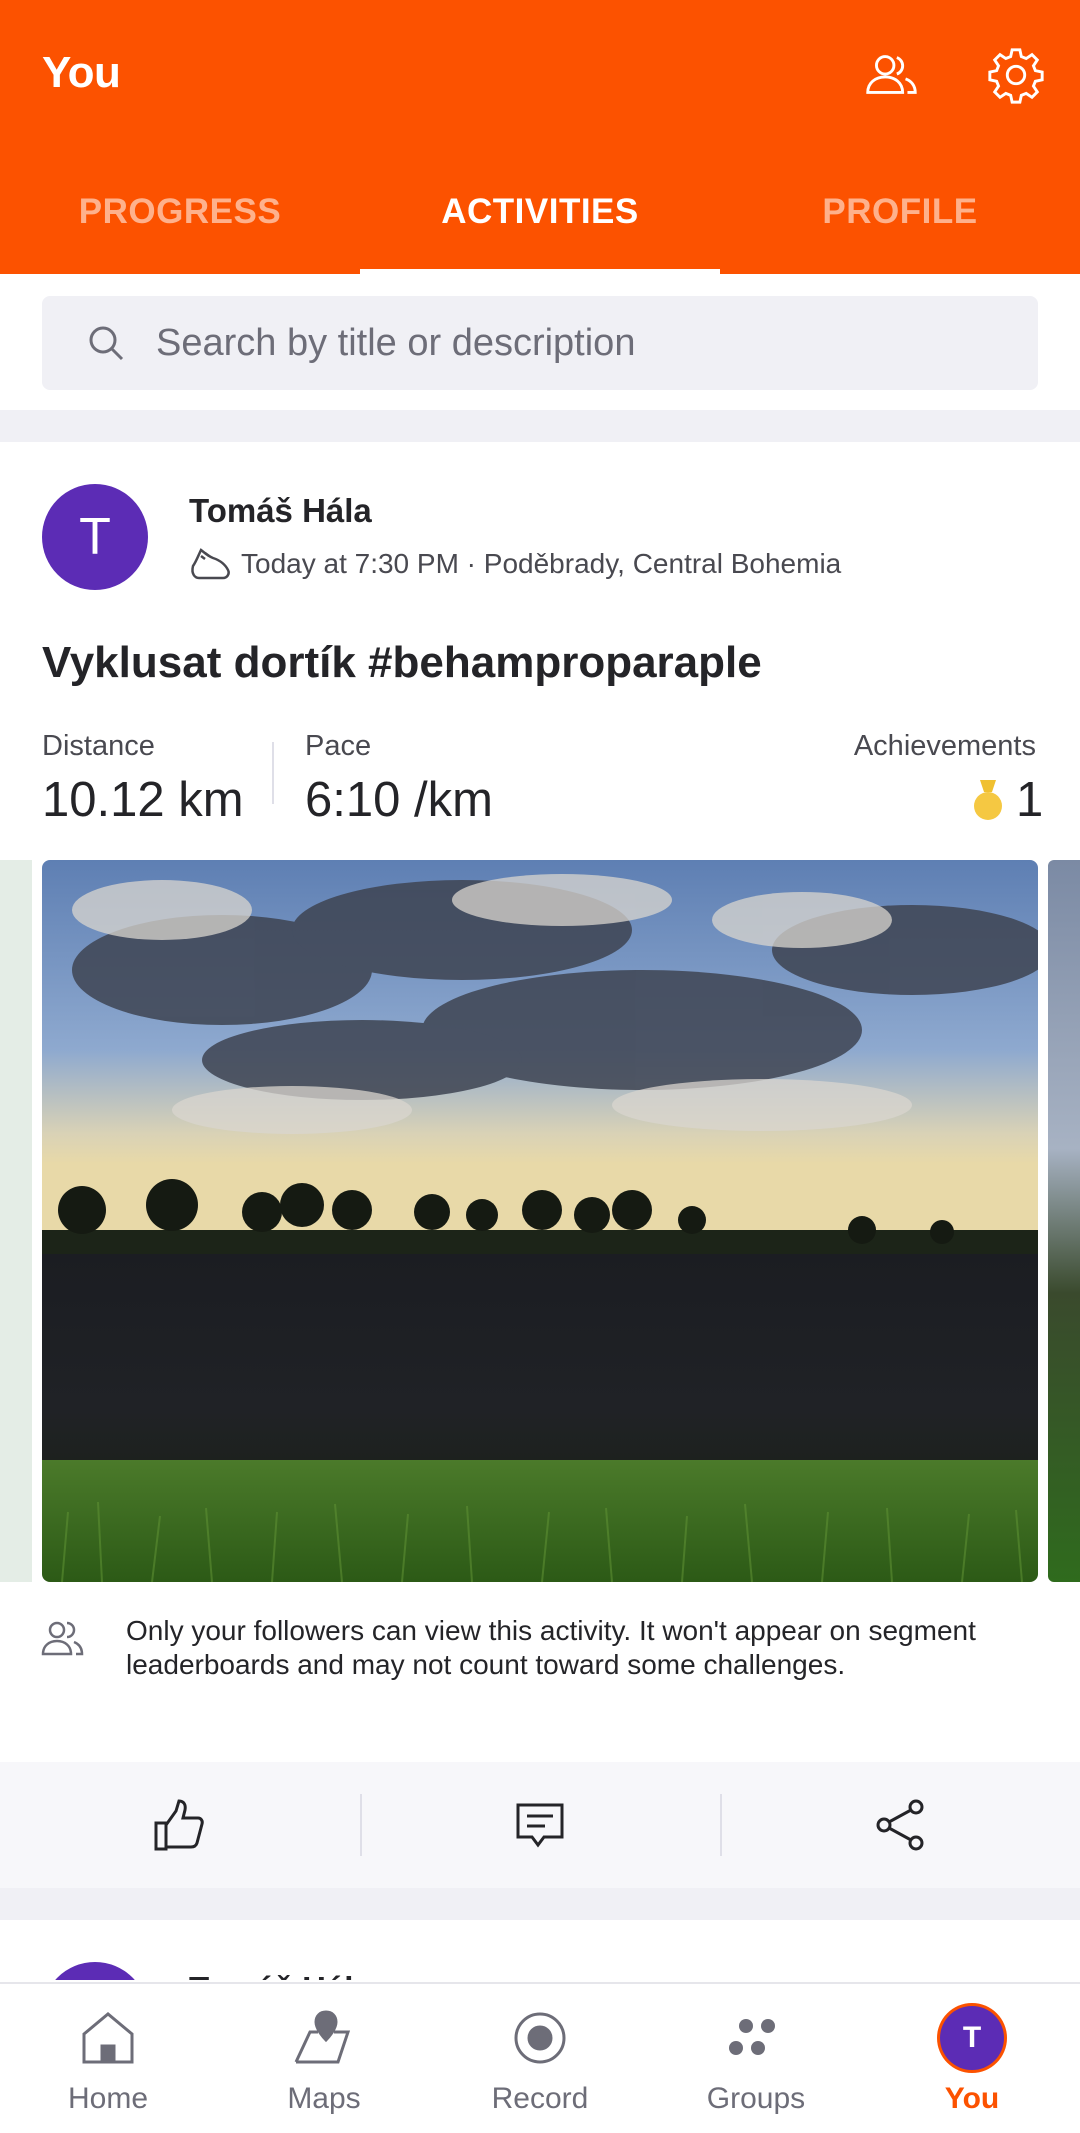 The image size is (1080, 2133). Describe the element at coordinates (402, 663) in the screenshot. I see `activity-title: Vyklusat dortík #behamproparaple` at that location.